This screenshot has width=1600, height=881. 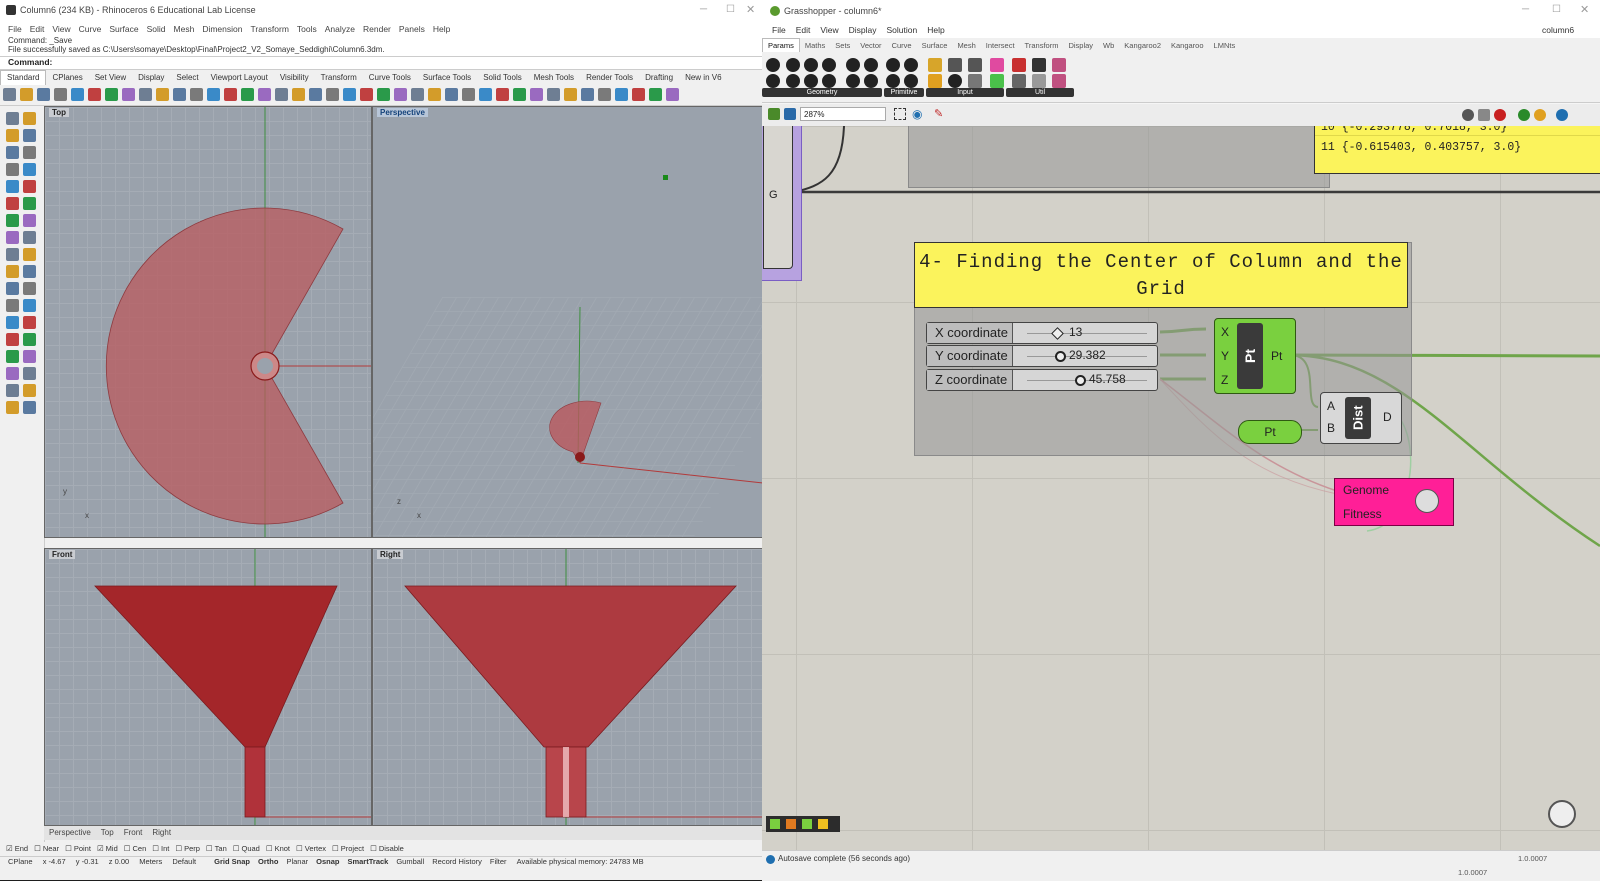 What do you see at coordinates (965, 92) in the screenshot?
I see `ribbon-group-label: Input` at bounding box center [965, 92].